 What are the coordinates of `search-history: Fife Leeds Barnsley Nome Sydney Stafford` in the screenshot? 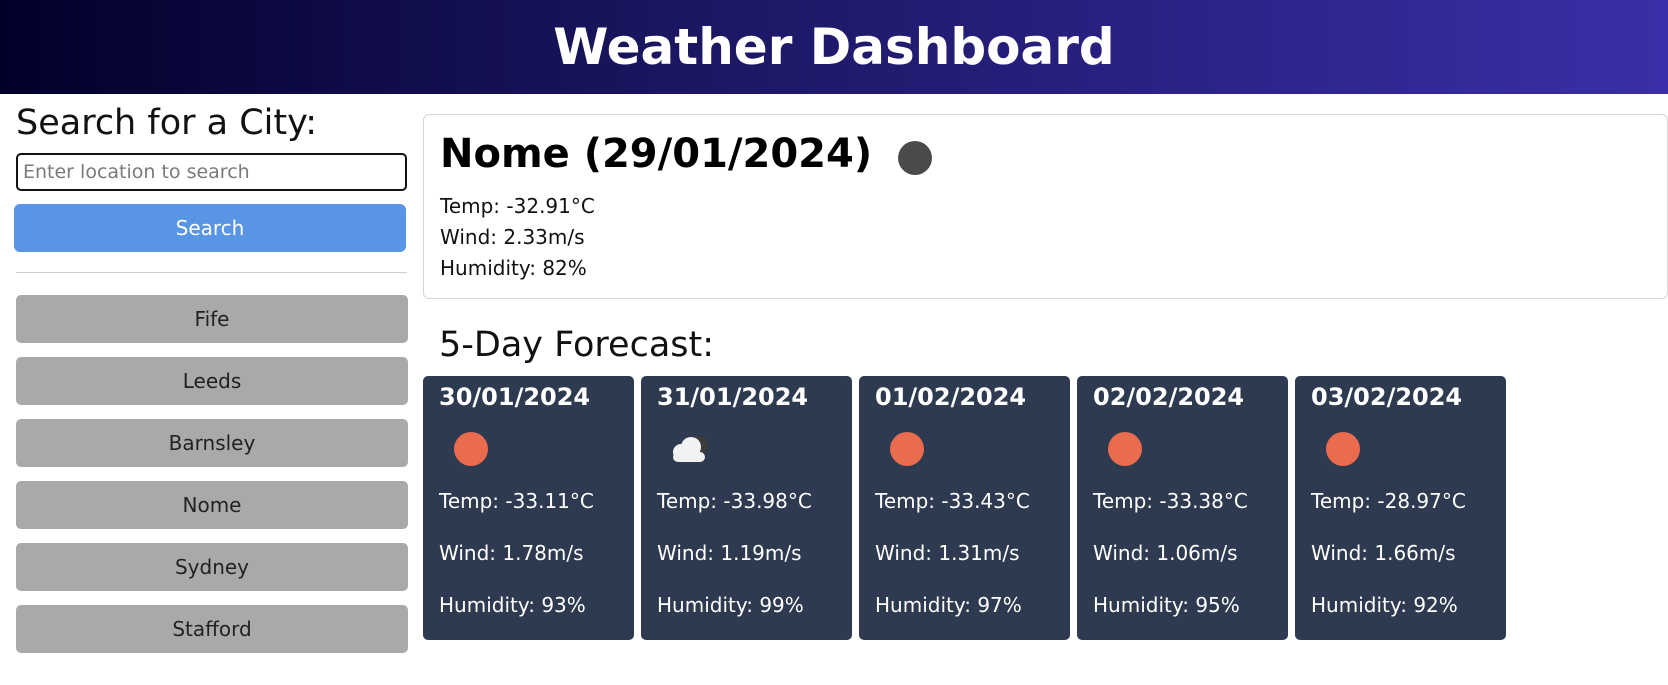 It's located at (212, 481).